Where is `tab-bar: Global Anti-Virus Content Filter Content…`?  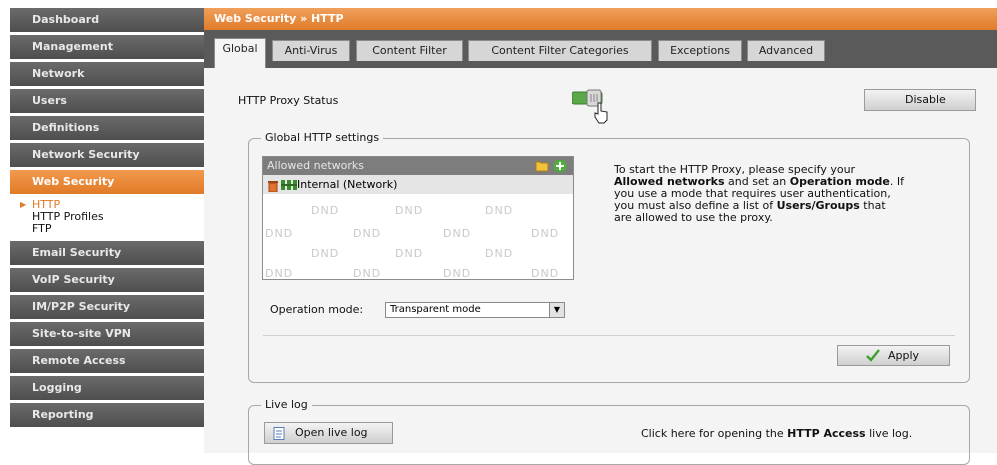 tab-bar: Global Anti-Virus Content Filter Content… is located at coordinates (600, 49).